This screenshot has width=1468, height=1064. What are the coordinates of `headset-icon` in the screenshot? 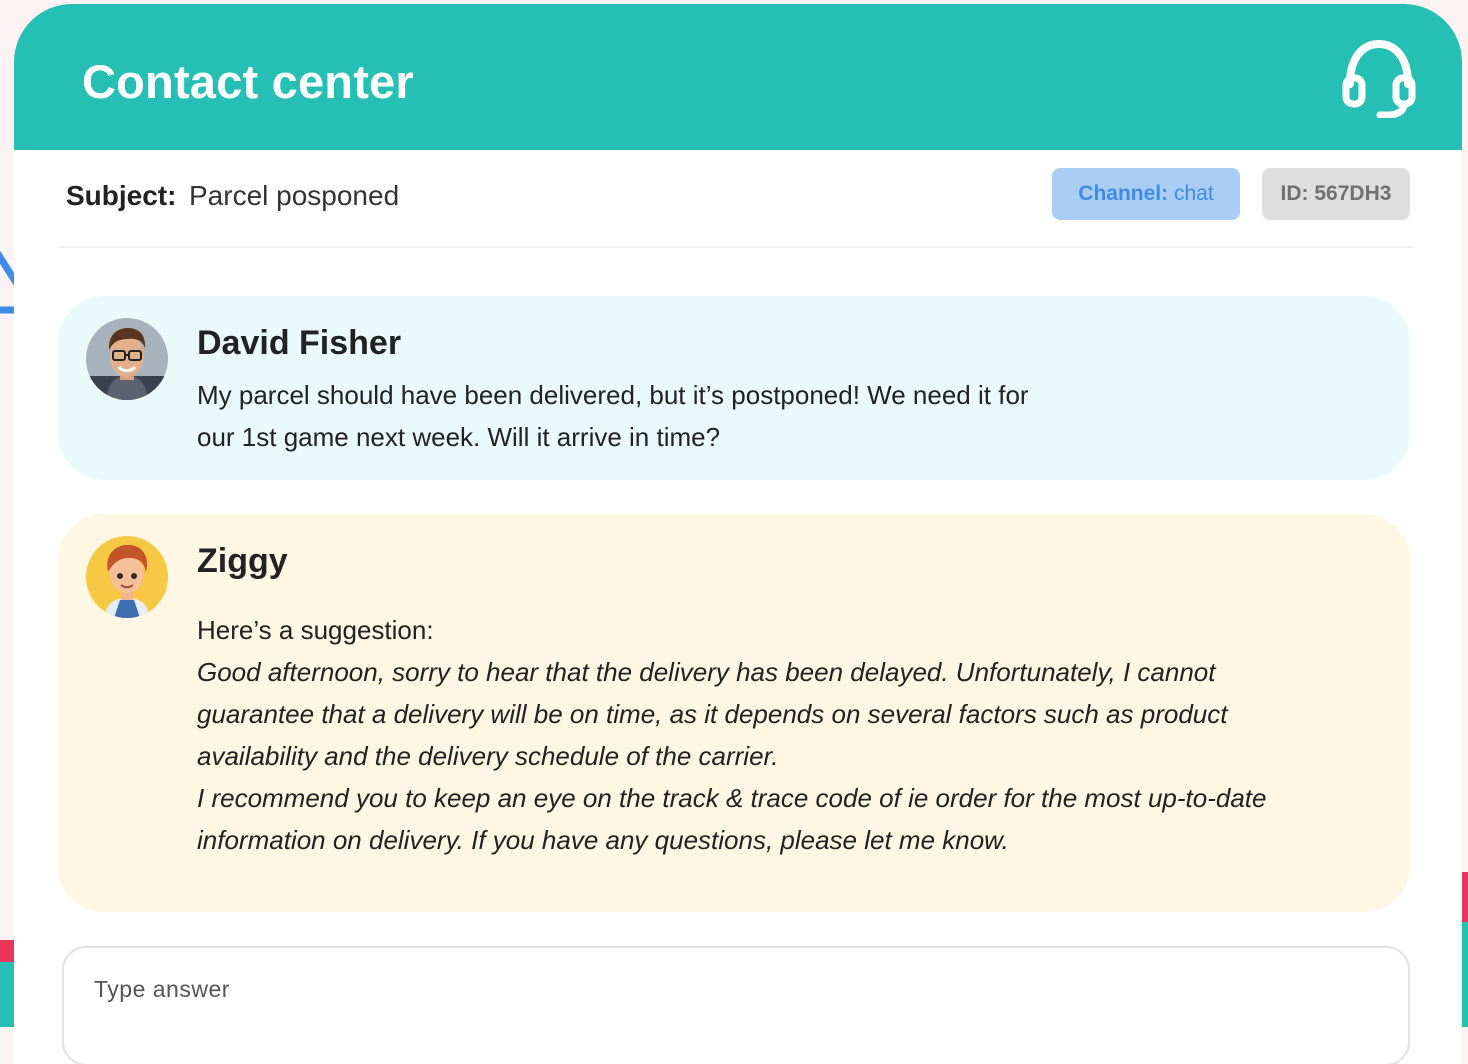 It's located at (1379, 78).